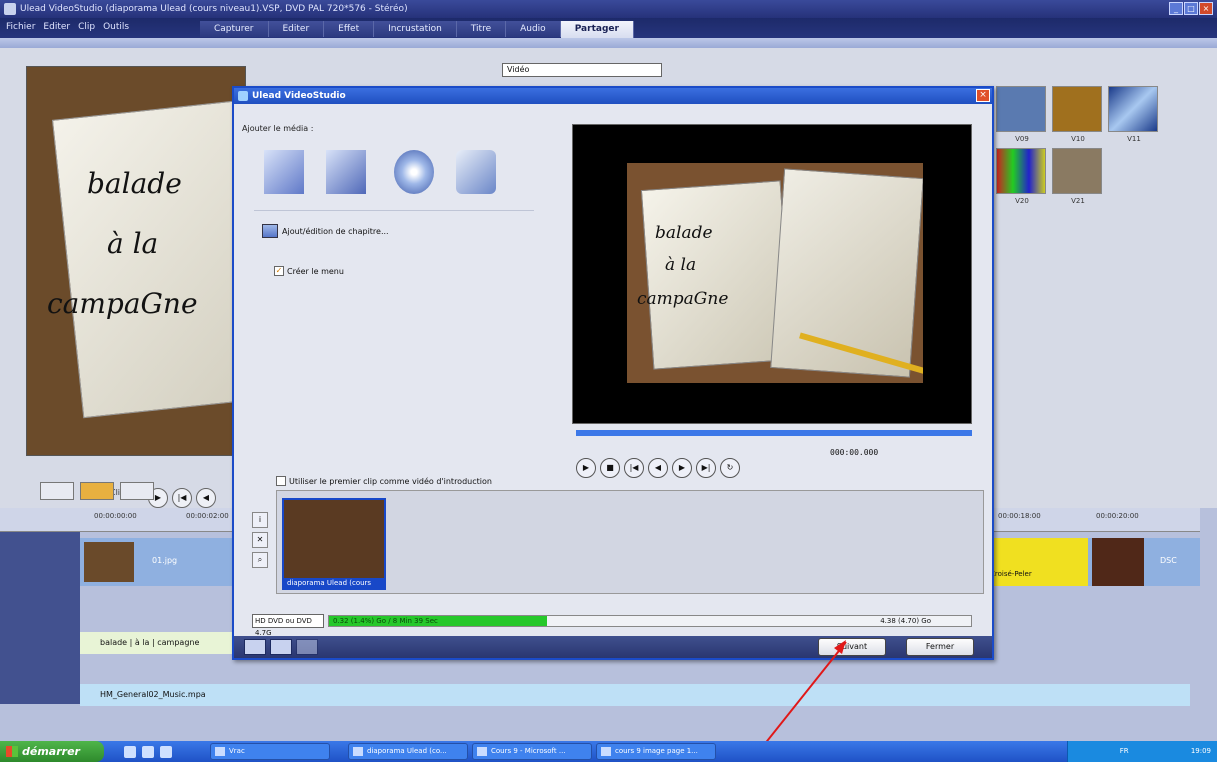 The width and height of the screenshot is (1217, 762). I want to click on preview-scrubber, so click(774, 433).